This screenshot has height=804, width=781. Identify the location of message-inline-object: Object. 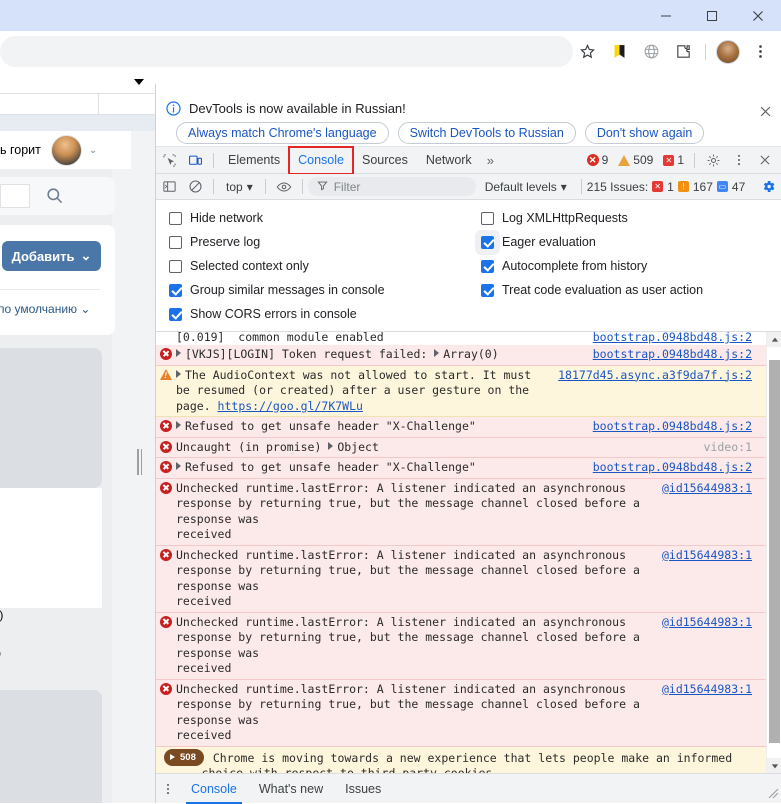
(358, 447).